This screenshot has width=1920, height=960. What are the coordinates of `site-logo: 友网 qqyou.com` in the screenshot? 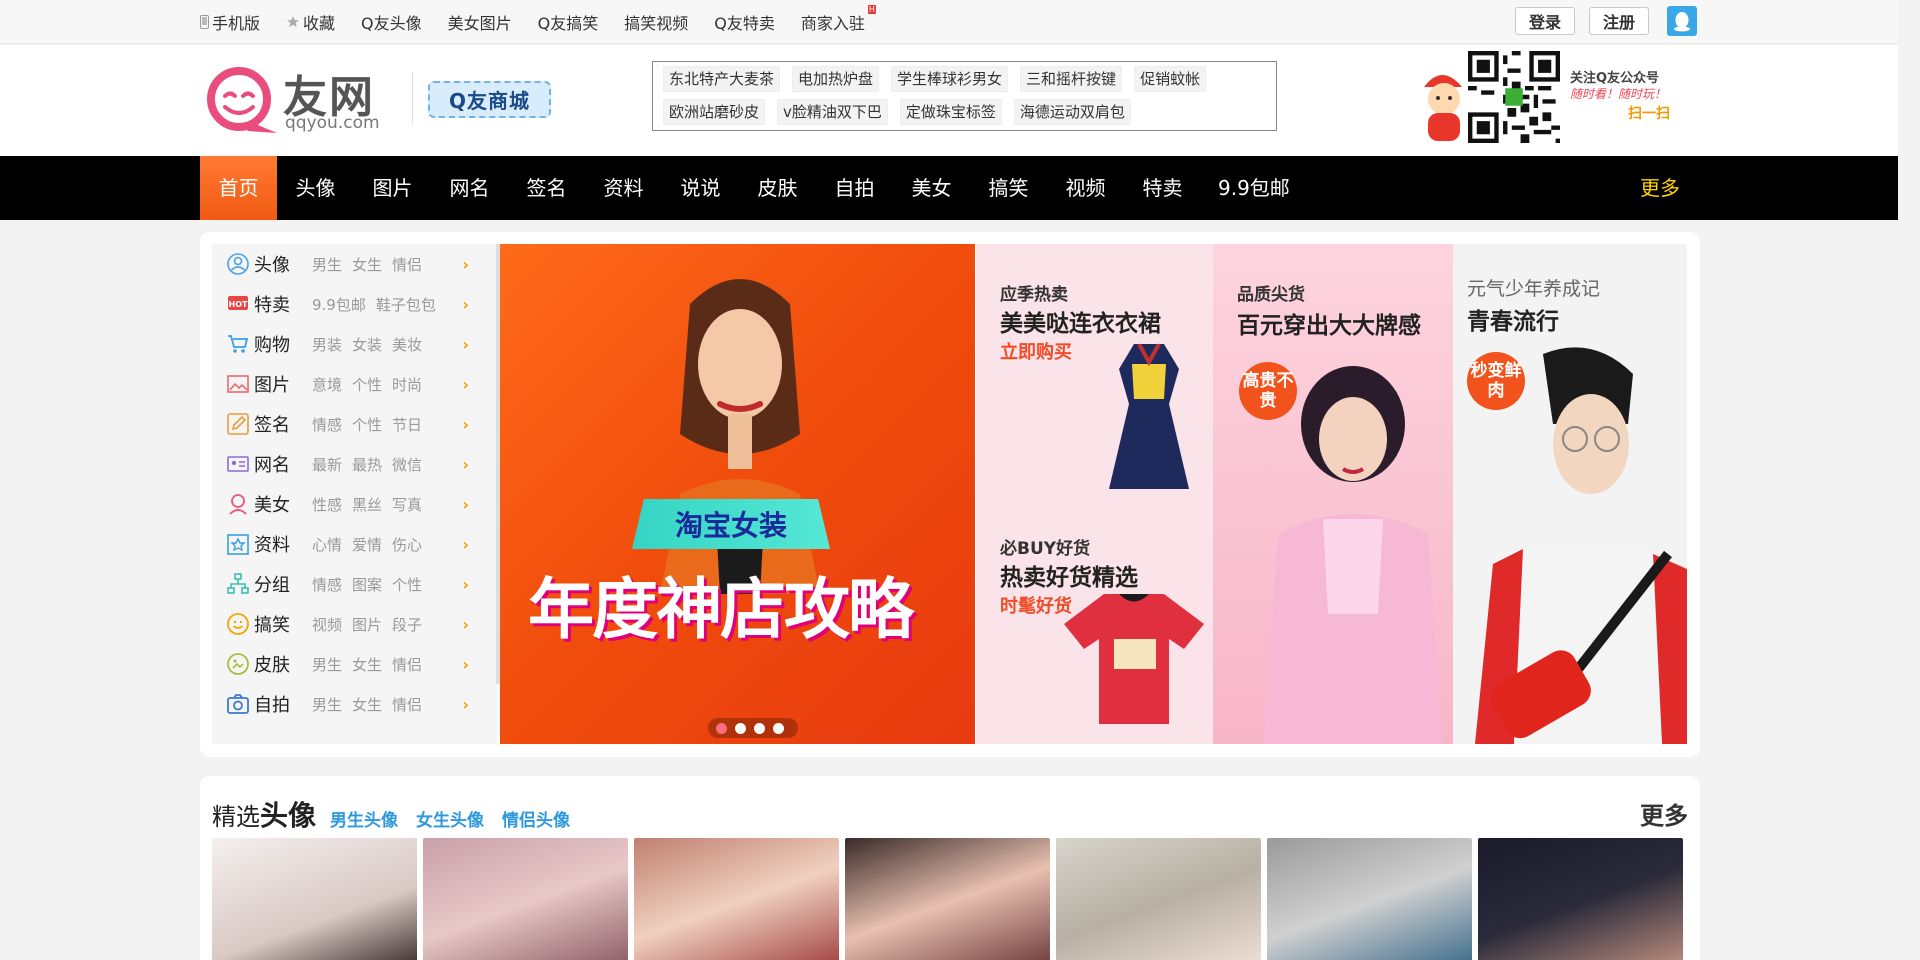 It's located at (295, 99).